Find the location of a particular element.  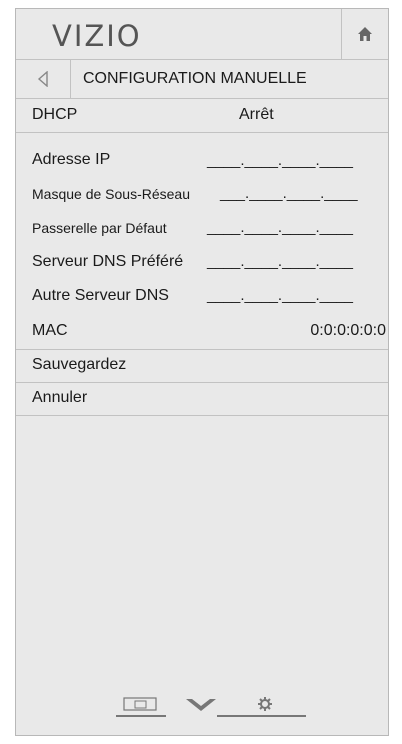

preferred-dns-label: Serveur DNS Préféré is located at coordinates (108, 261).